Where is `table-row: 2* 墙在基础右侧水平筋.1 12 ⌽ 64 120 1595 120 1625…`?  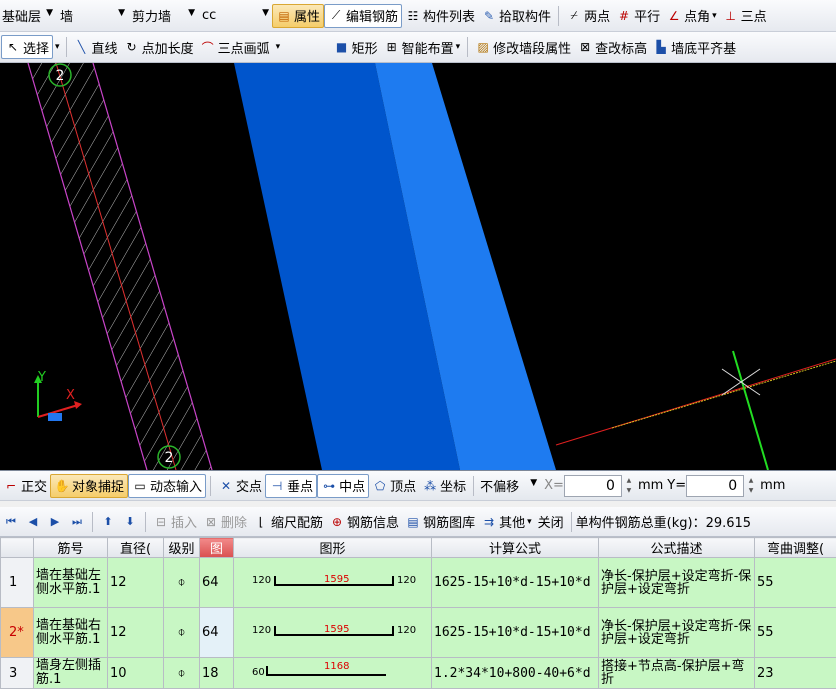
table-row: 2* 墙在基础右侧水平筋.1 12 ⌽ 64 120 1595 120 1625… is located at coordinates (418, 633).